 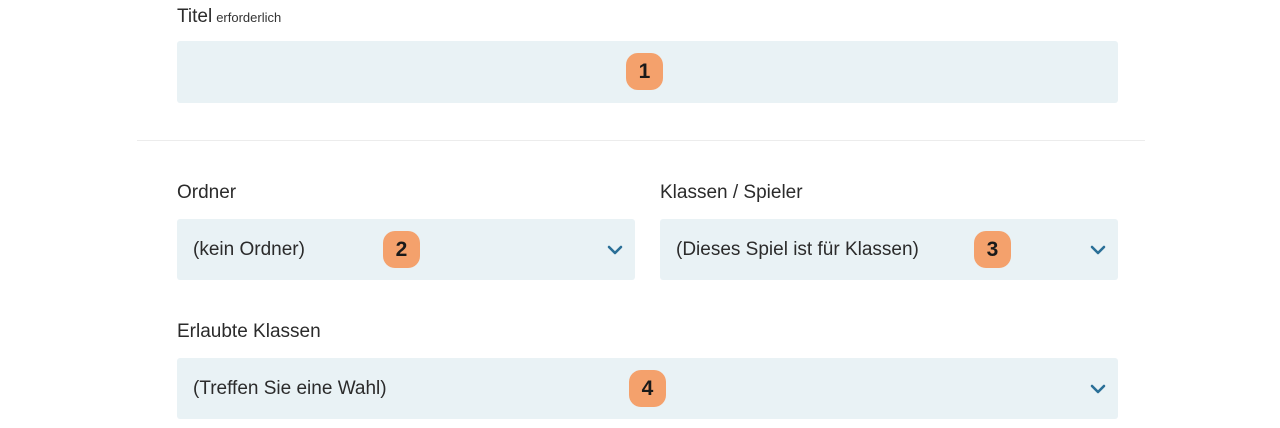 What do you see at coordinates (731, 192) in the screenshot?
I see `players-label: Klassen / Spieler` at bounding box center [731, 192].